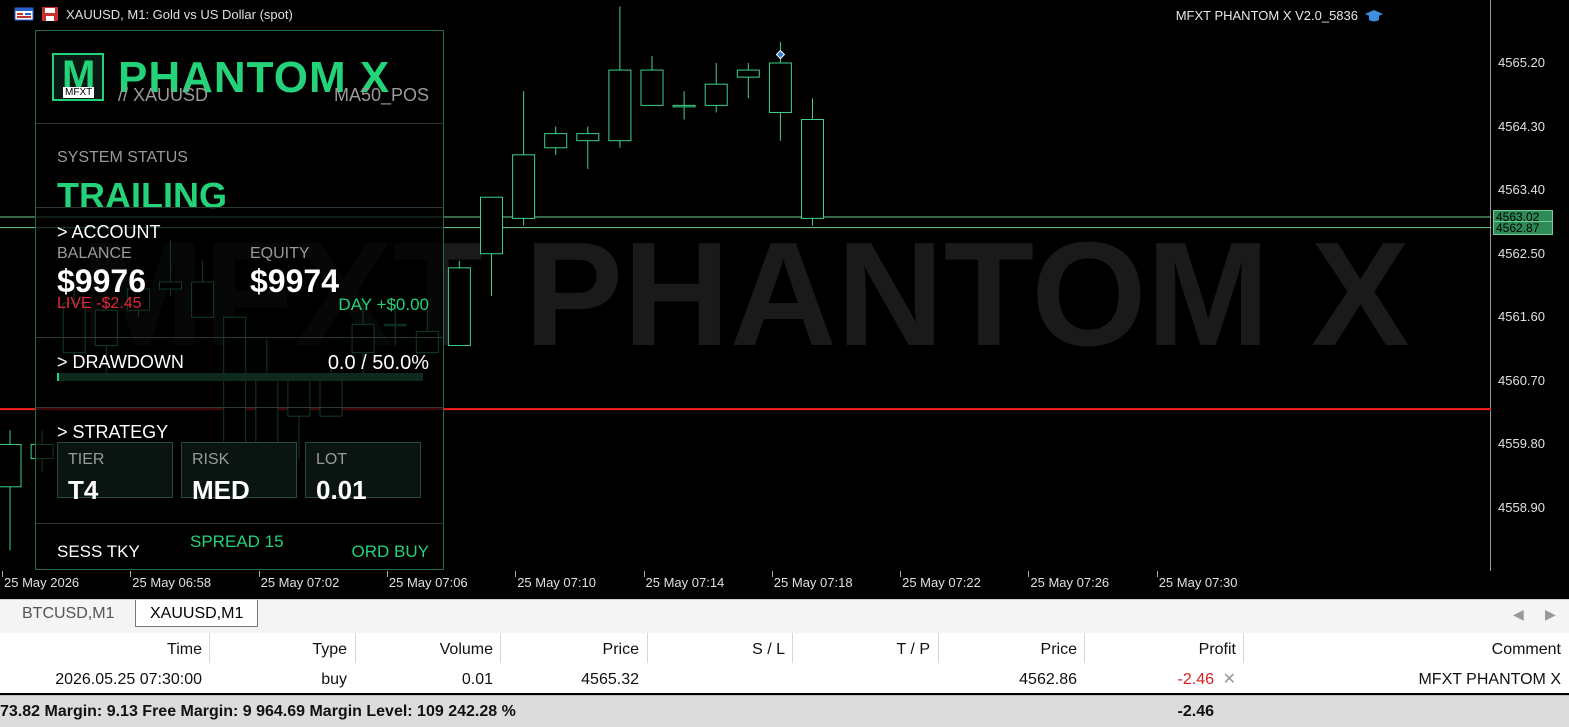 This screenshot has width=1569, height=727. I want to click on lot-value: 0.01, so click(341, 490).